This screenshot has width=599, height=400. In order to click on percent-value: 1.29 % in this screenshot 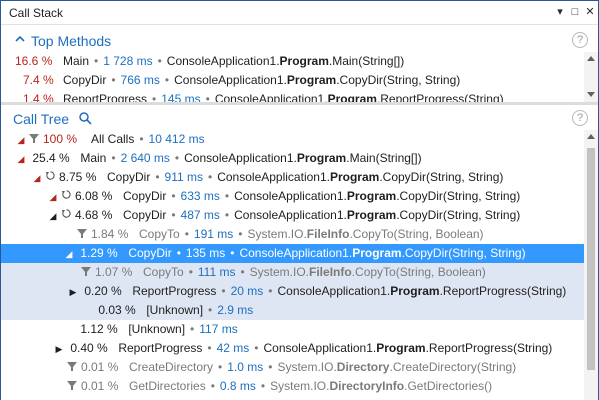, I will do `click(99, 253)`.